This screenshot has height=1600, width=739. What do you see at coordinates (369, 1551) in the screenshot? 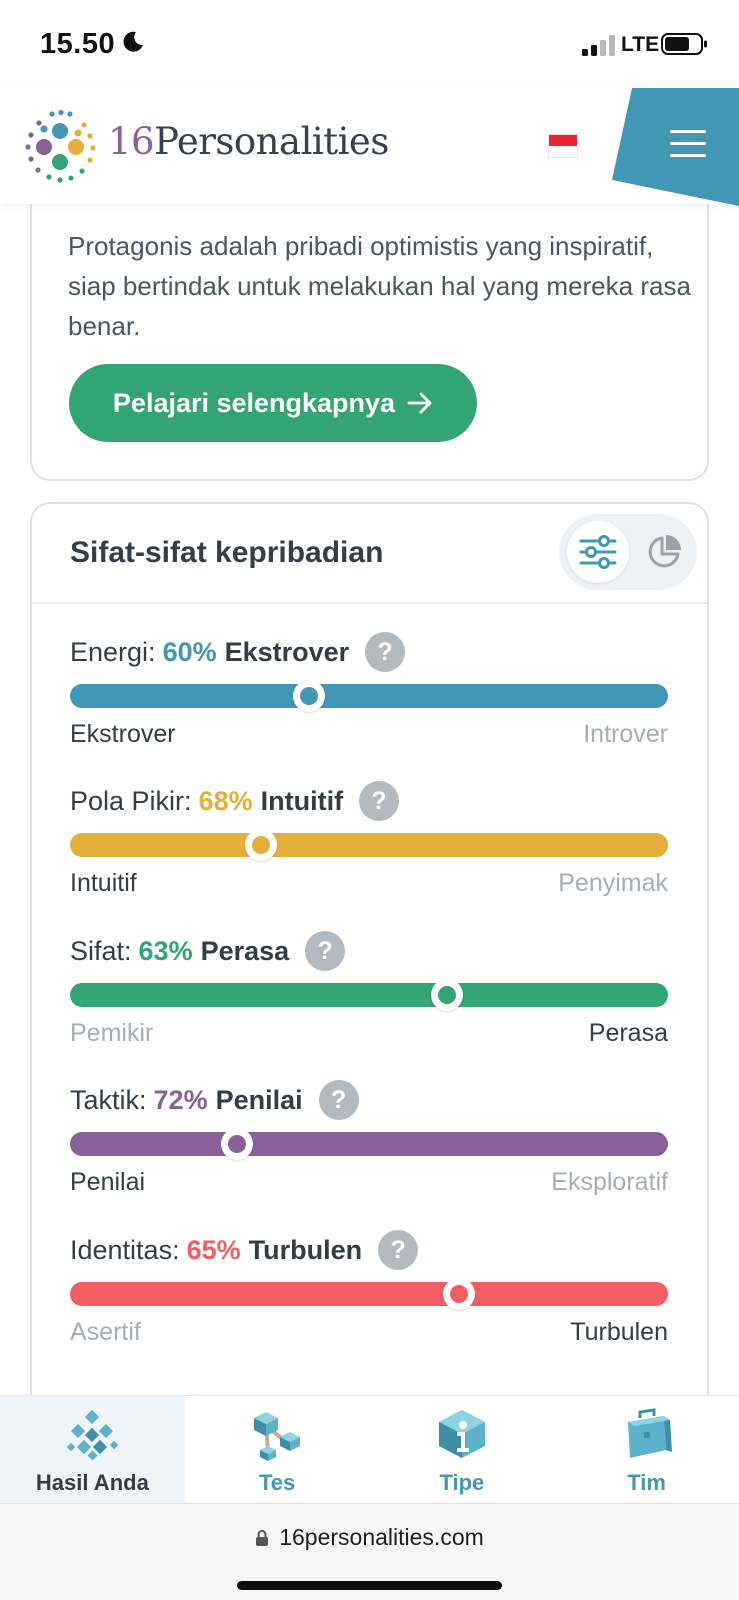
I see `browser-address-bar: 16personalities.com` at bounding box center [369, 1551].